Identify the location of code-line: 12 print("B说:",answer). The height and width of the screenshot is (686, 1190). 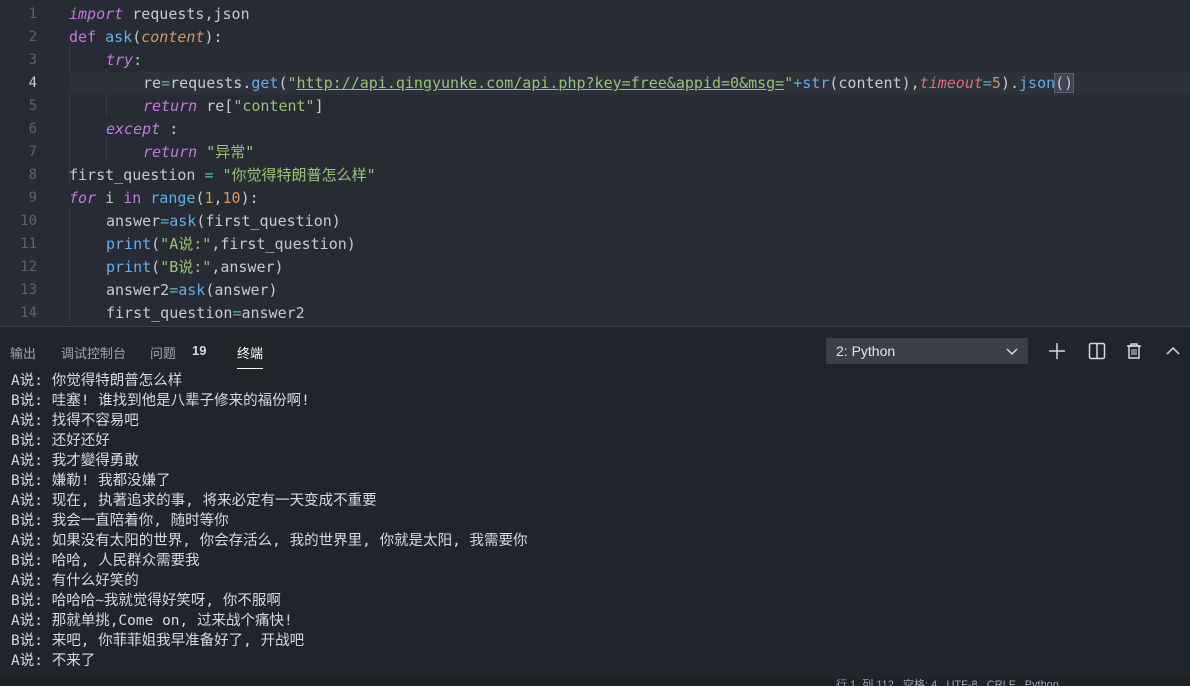
(595, 267).